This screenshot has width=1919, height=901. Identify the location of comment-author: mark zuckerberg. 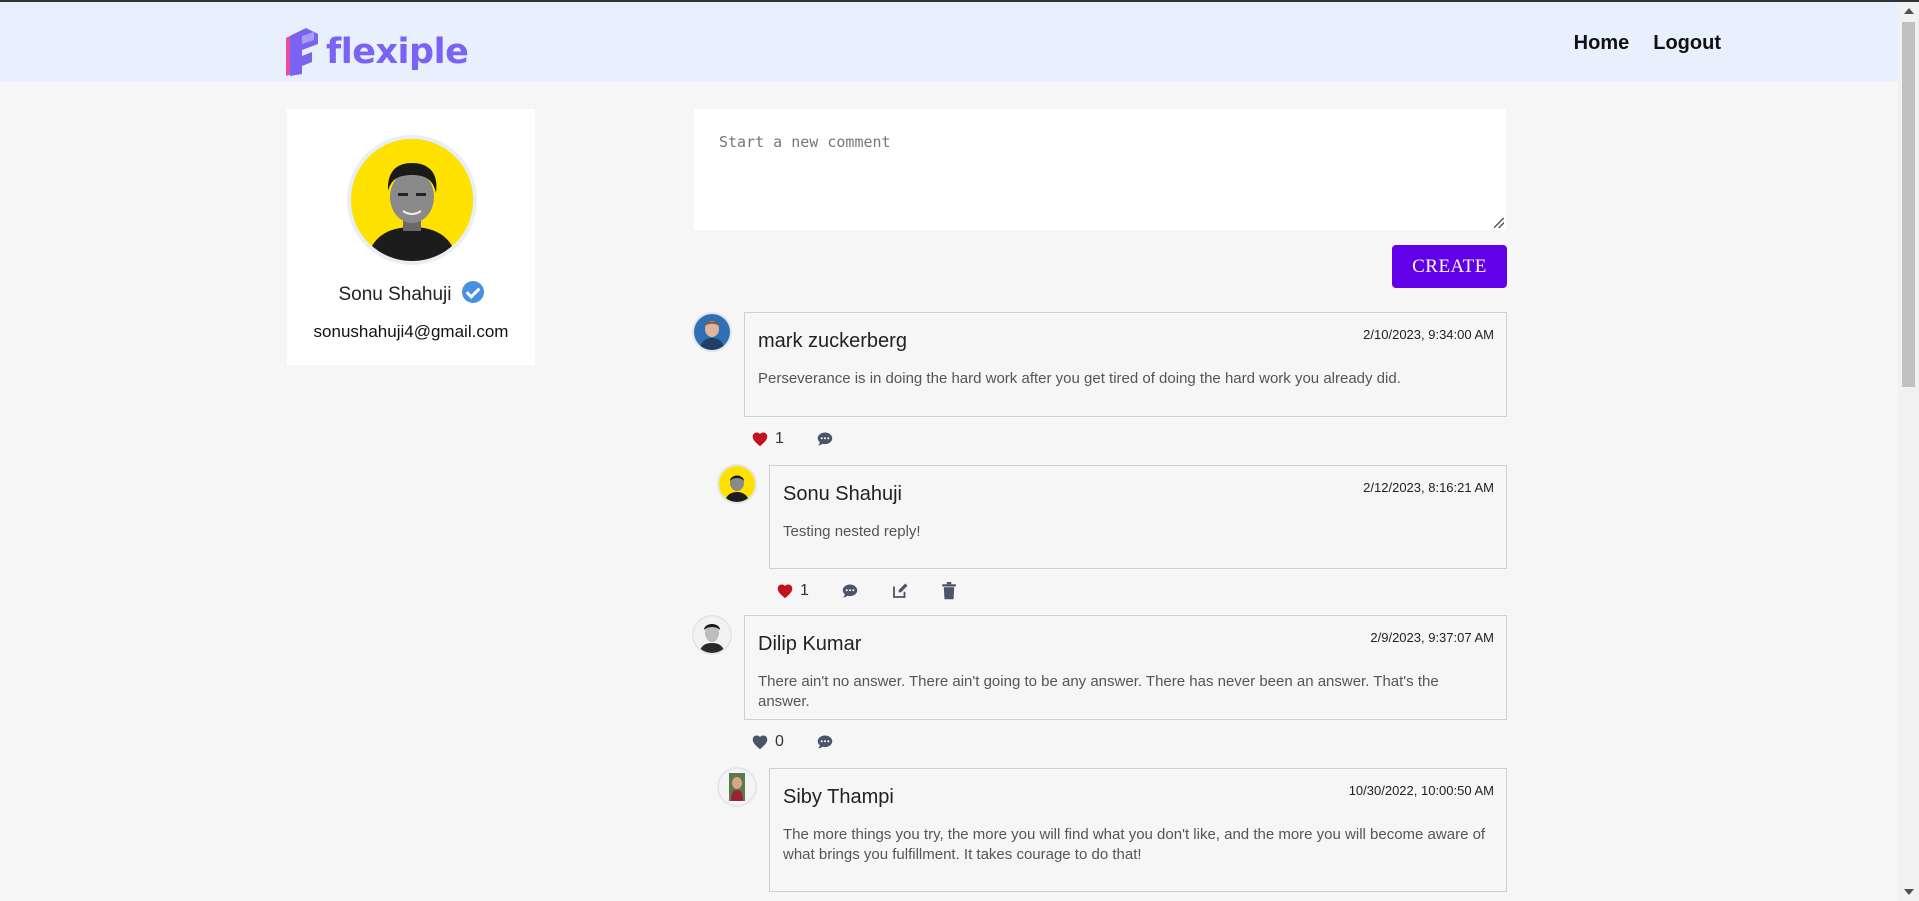
(832, 341).